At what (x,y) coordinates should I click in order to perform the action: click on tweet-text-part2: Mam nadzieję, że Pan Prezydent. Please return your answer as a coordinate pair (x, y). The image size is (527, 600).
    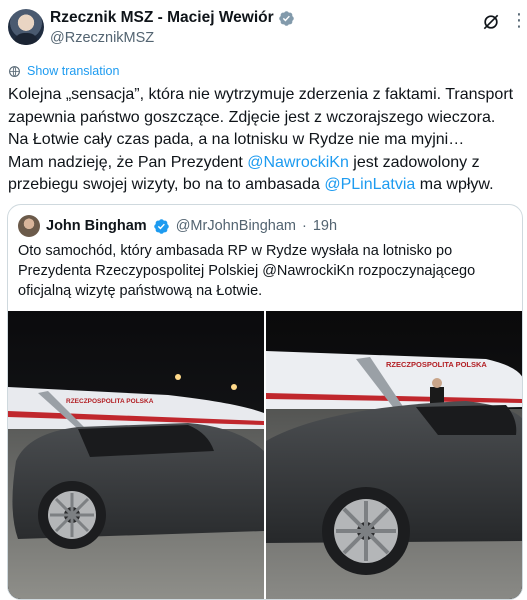
    Looking at the image, I should click on (128, 162).